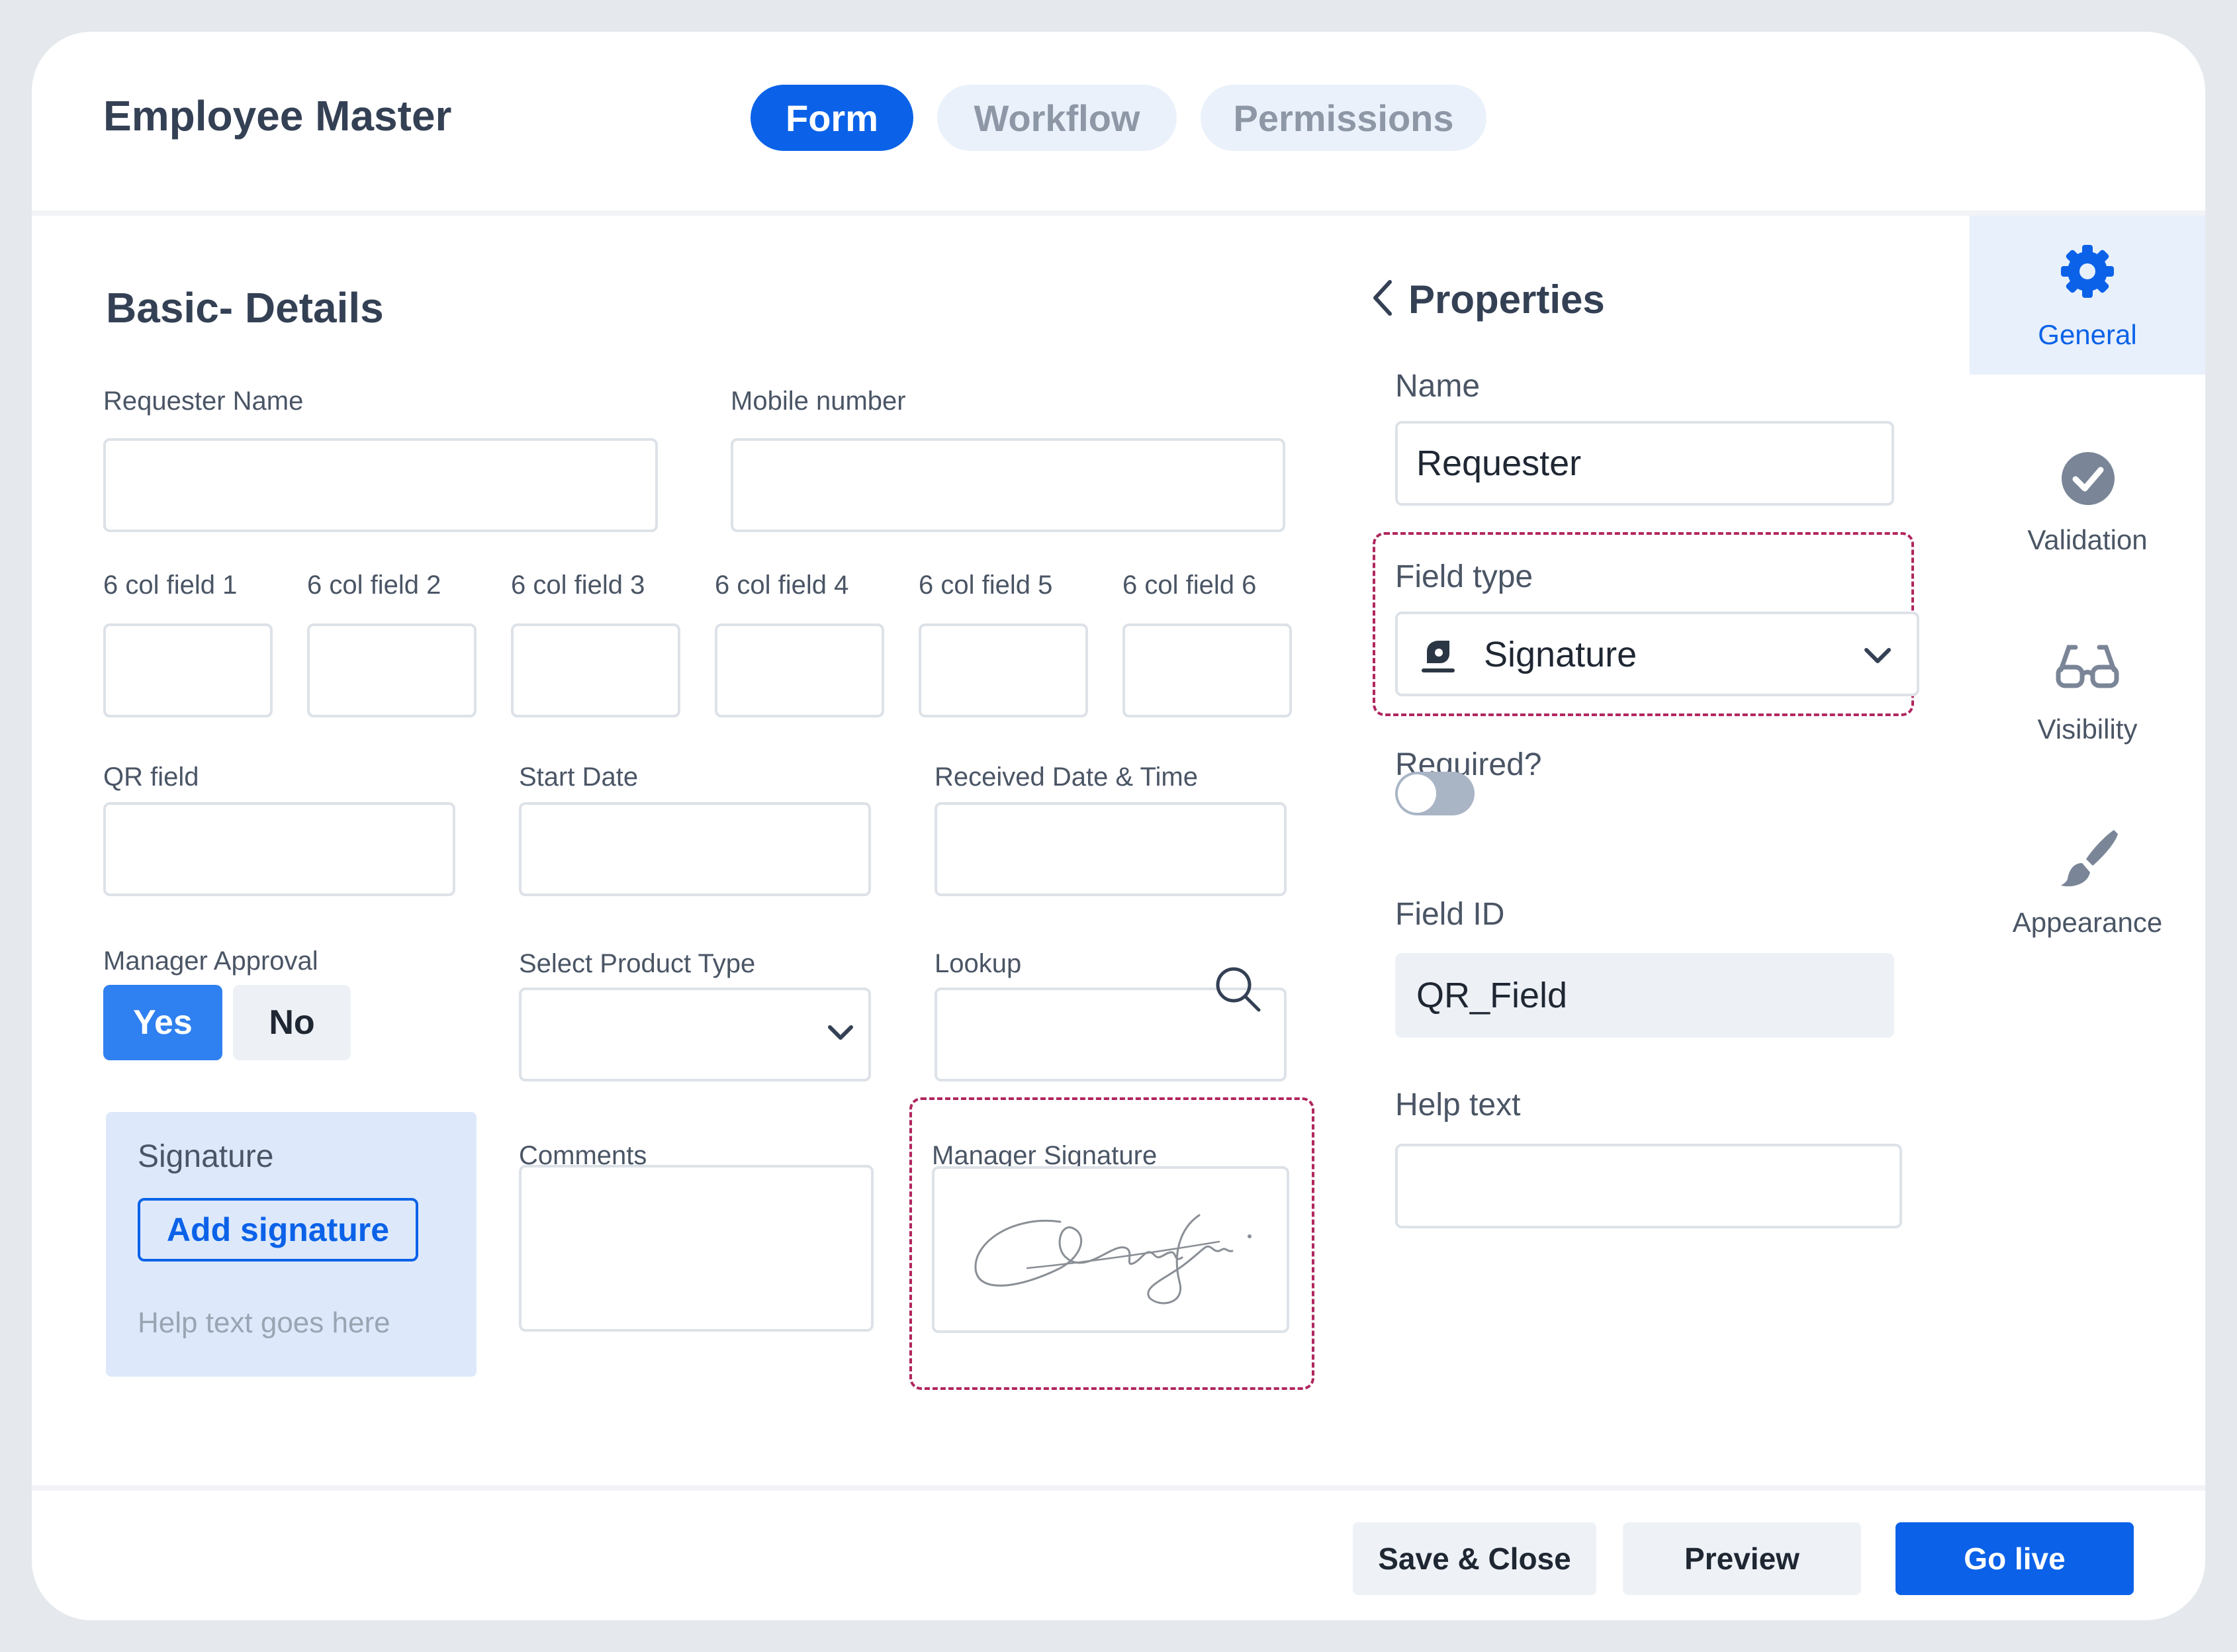 This screenshot has width=2237, height=1652. What do you see at coordinates (1474, 1558) in the screenshot?
I see `save-close-button: Save & Close` at bounding box center [1474, 1558].